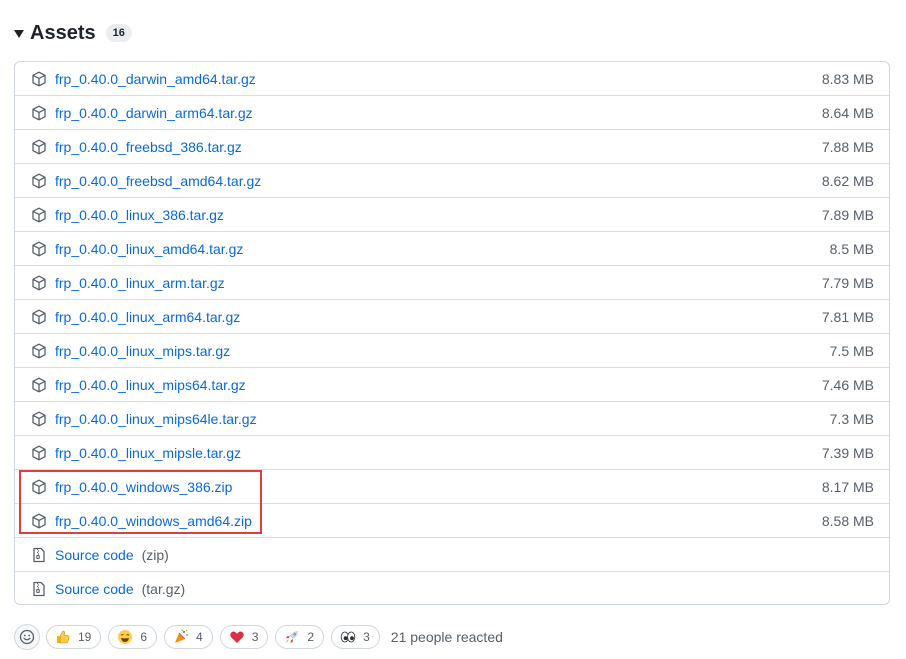 The height and width of the screenshot is (659, 906). I want to click on asset-size: 7.3 MB, so click(851, 418).